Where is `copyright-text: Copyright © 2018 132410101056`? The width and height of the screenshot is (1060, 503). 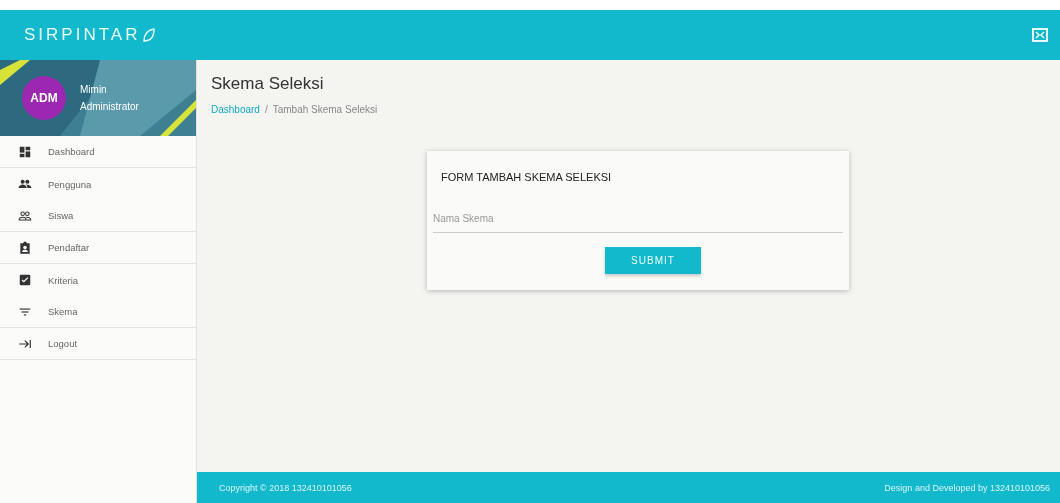
copyright-text: Copyright © 2018 132410101056 is located at coordinates (285, 487).